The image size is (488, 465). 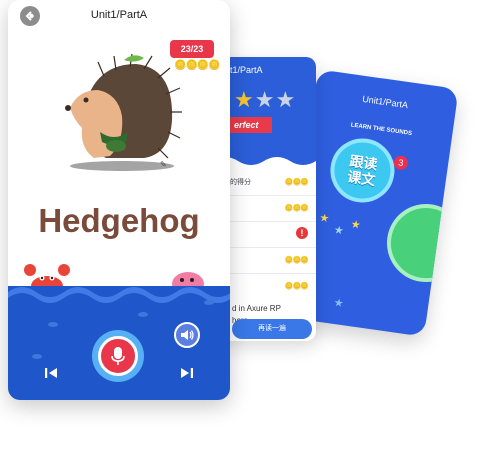 What do you see at coordinates (246, 70) in the screenshot?
I see `result-card-title: t1/PartA` at bounding box center [246, 70].